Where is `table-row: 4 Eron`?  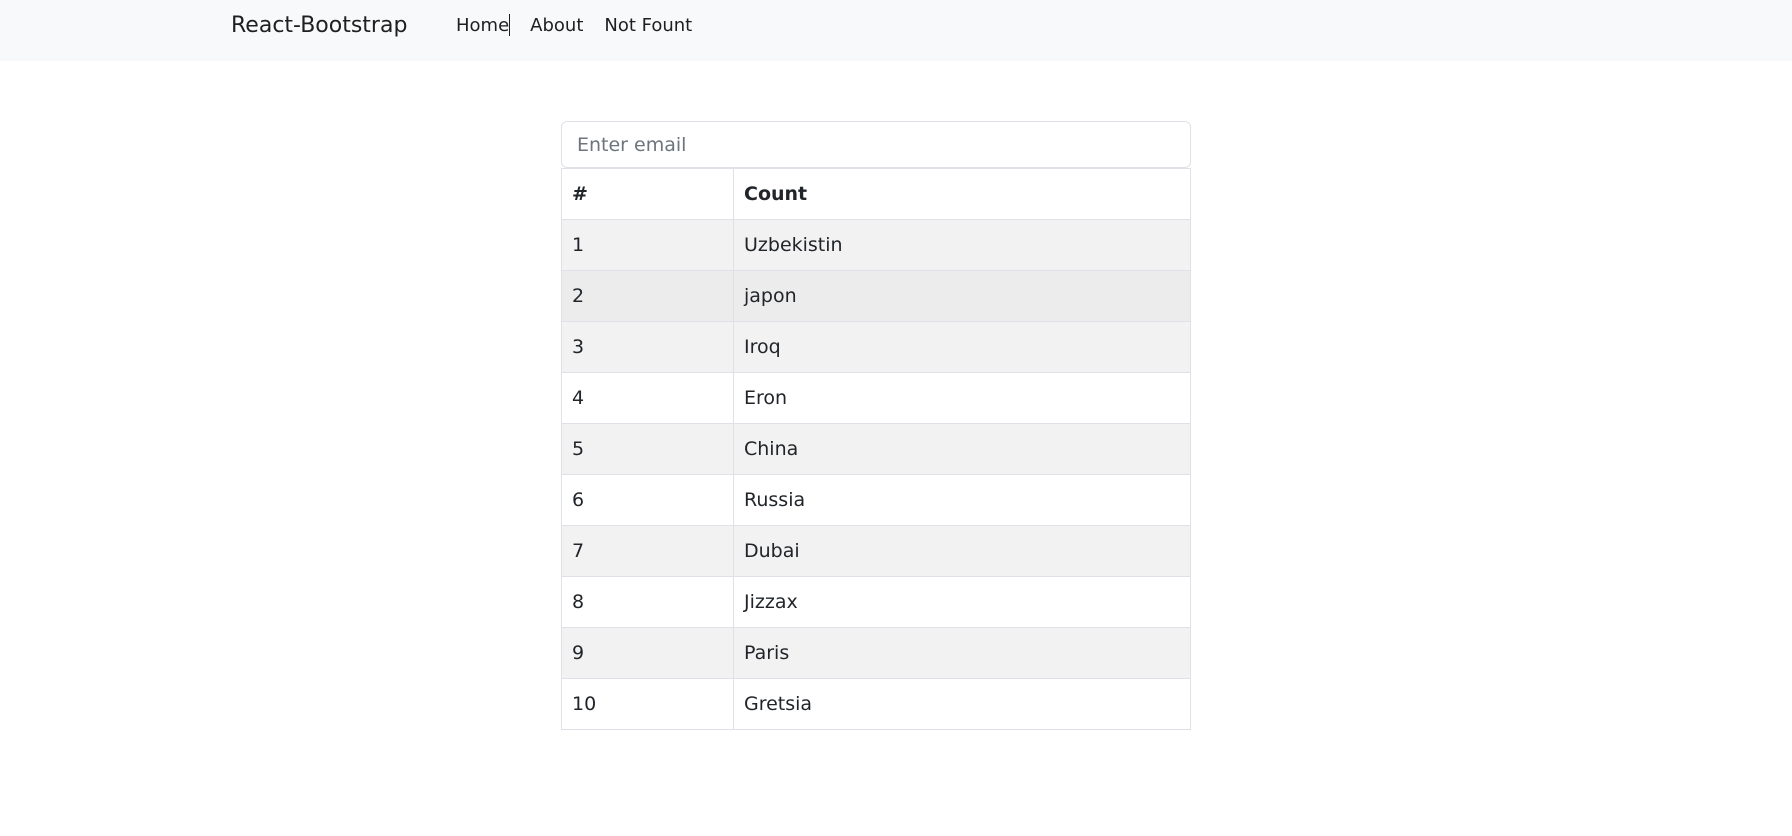
table-row: 4 Eron is located at coordinates (876, 398).